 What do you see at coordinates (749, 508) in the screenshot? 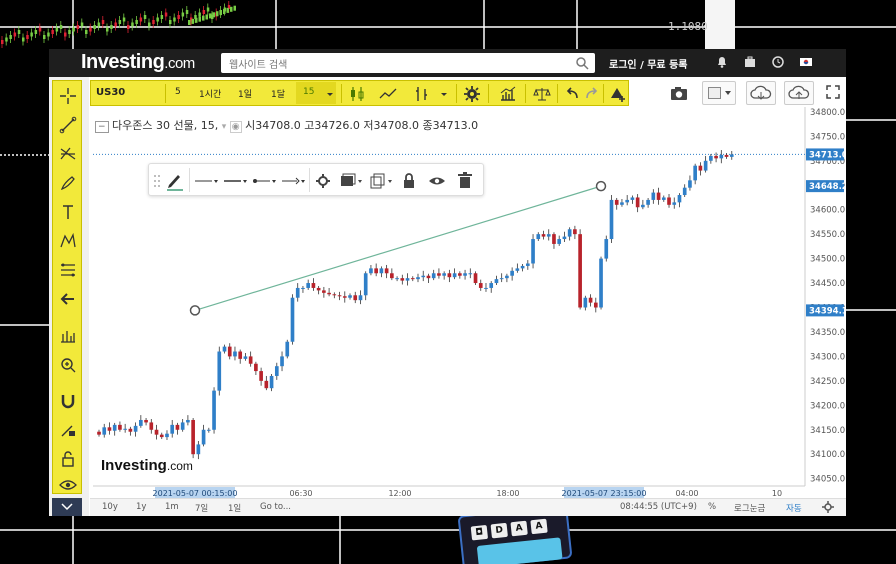
I see `log-scale-toggle: 로그눈금` at bounding box center [749, 508].